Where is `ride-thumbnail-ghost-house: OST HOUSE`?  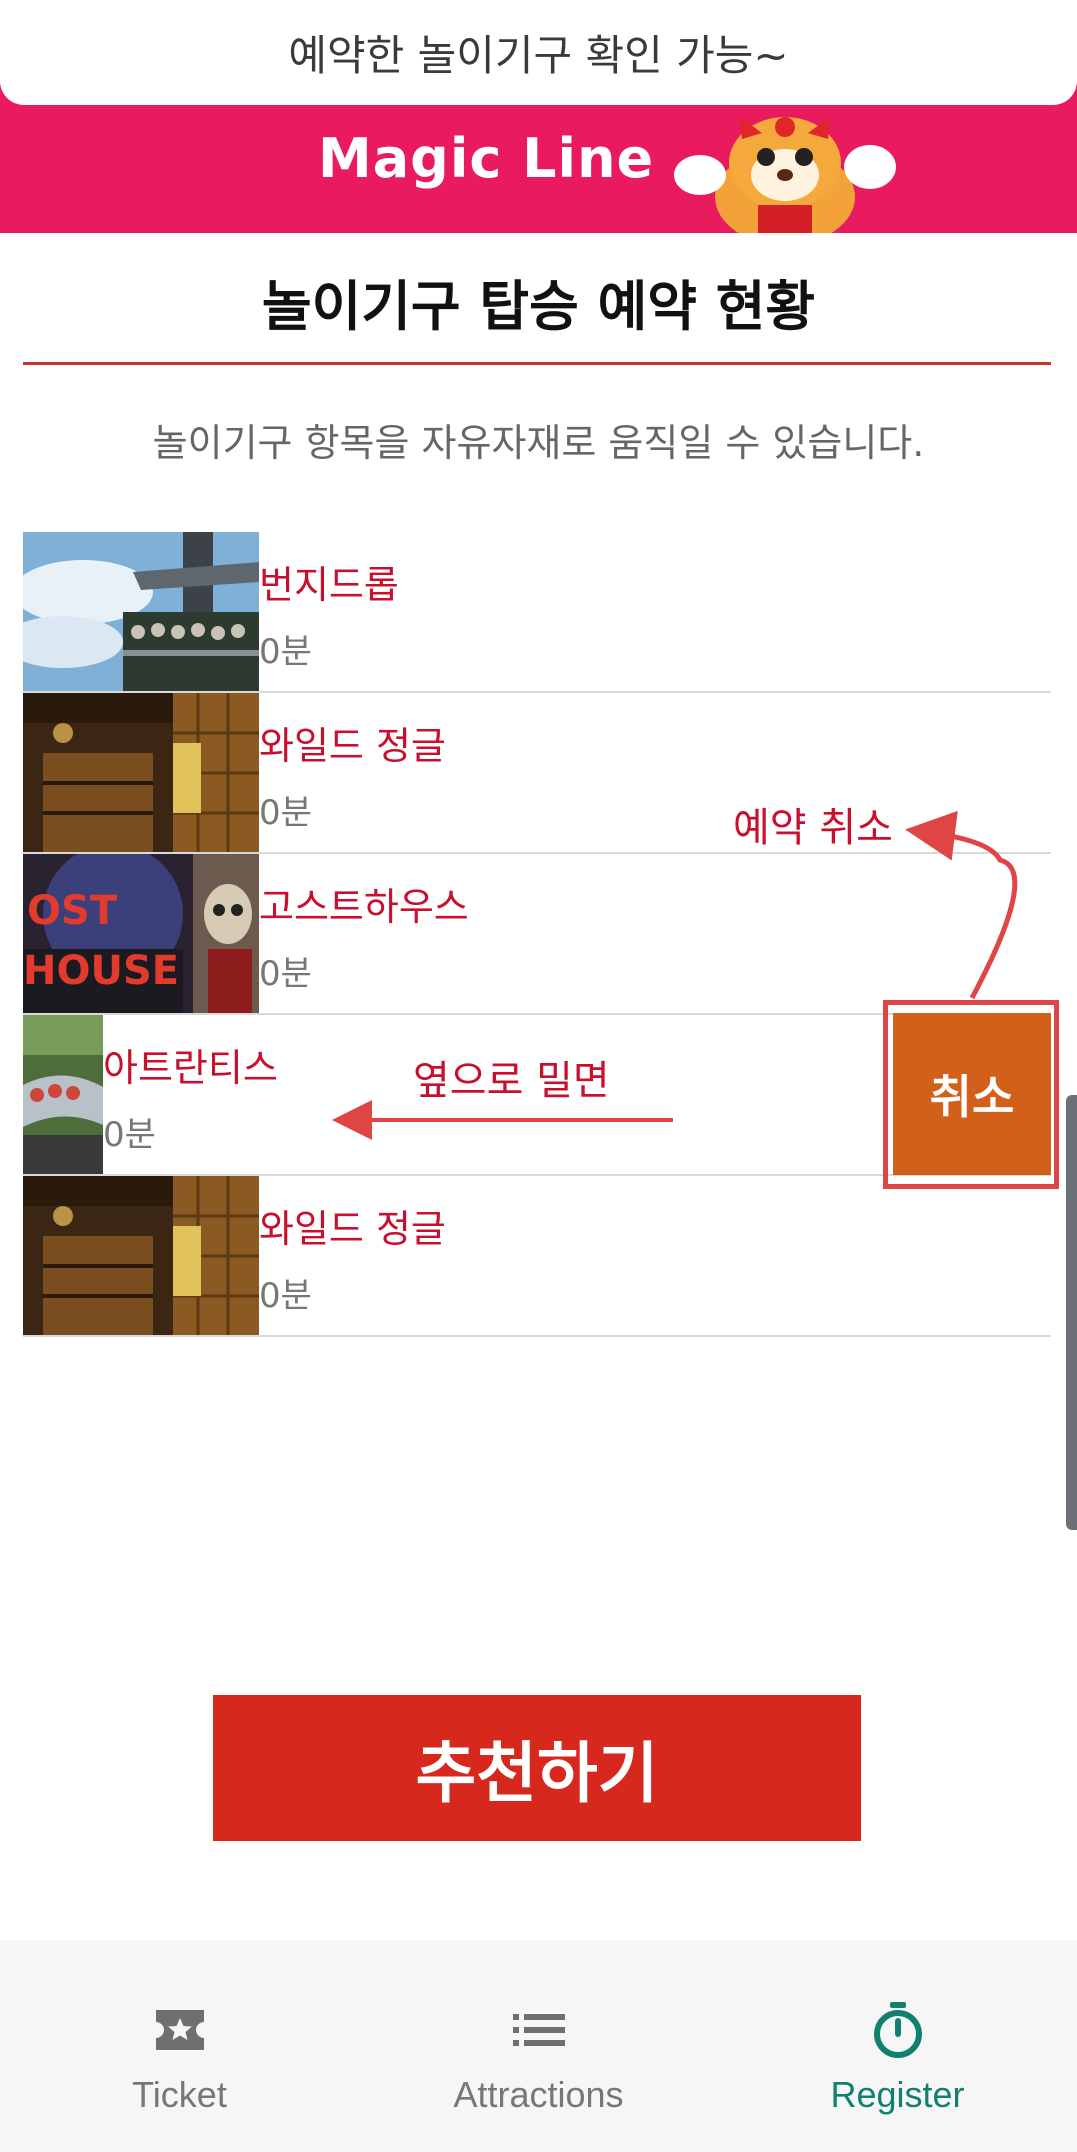
ride-thumbnail-ghost-house: OST HOUSE is located at coordinates (141, 933).